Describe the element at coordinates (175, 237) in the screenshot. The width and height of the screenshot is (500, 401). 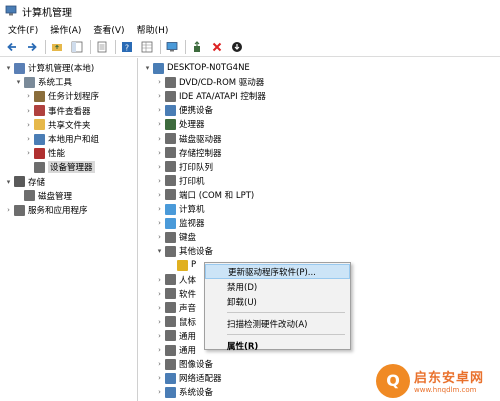
I see `device-tree-row: › 键盘` at that location.